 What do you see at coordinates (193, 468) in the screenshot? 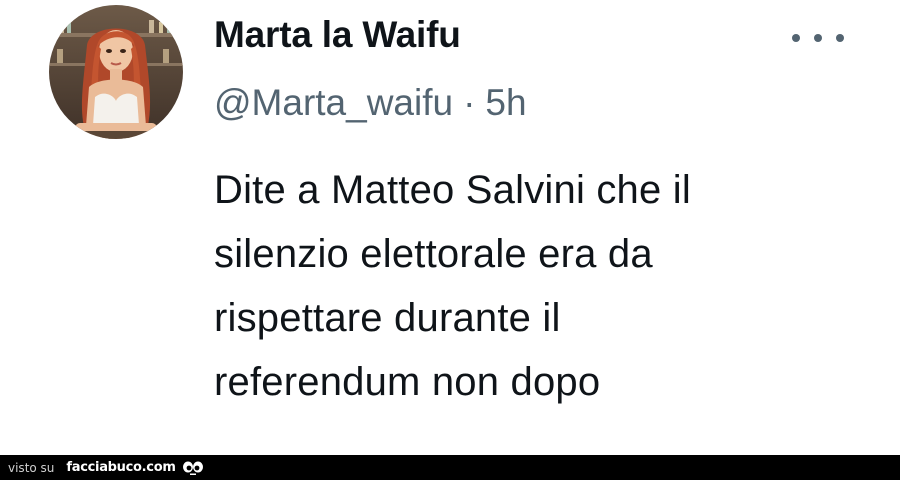
I see `eyes-icon` at bounding box center [193, 468].